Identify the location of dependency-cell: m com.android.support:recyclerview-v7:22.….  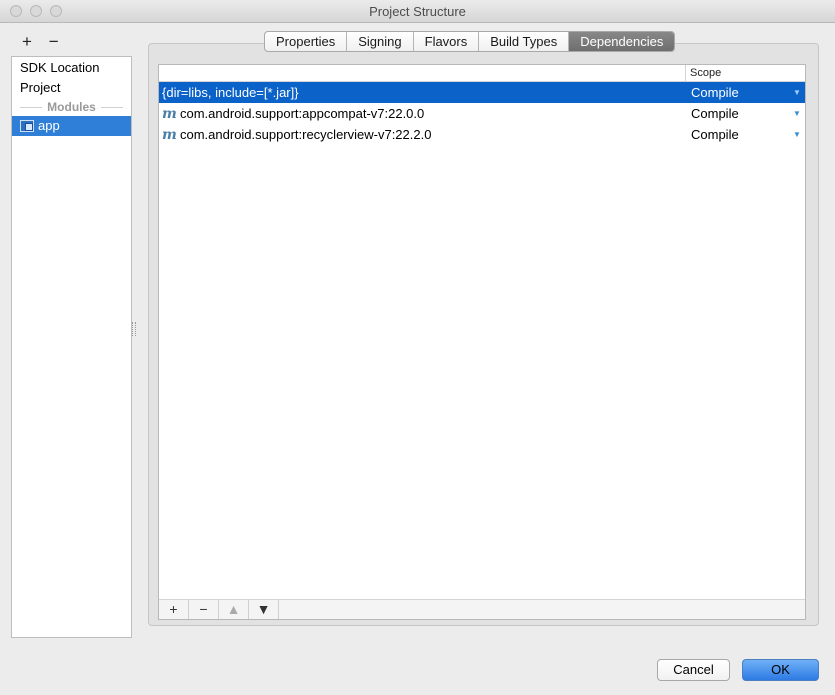
(296, 135).